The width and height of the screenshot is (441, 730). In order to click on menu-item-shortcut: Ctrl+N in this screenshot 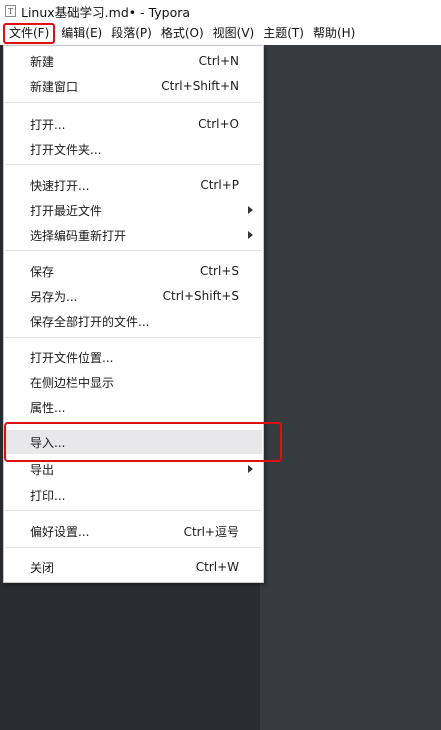, I will do `click(218, 61)`.